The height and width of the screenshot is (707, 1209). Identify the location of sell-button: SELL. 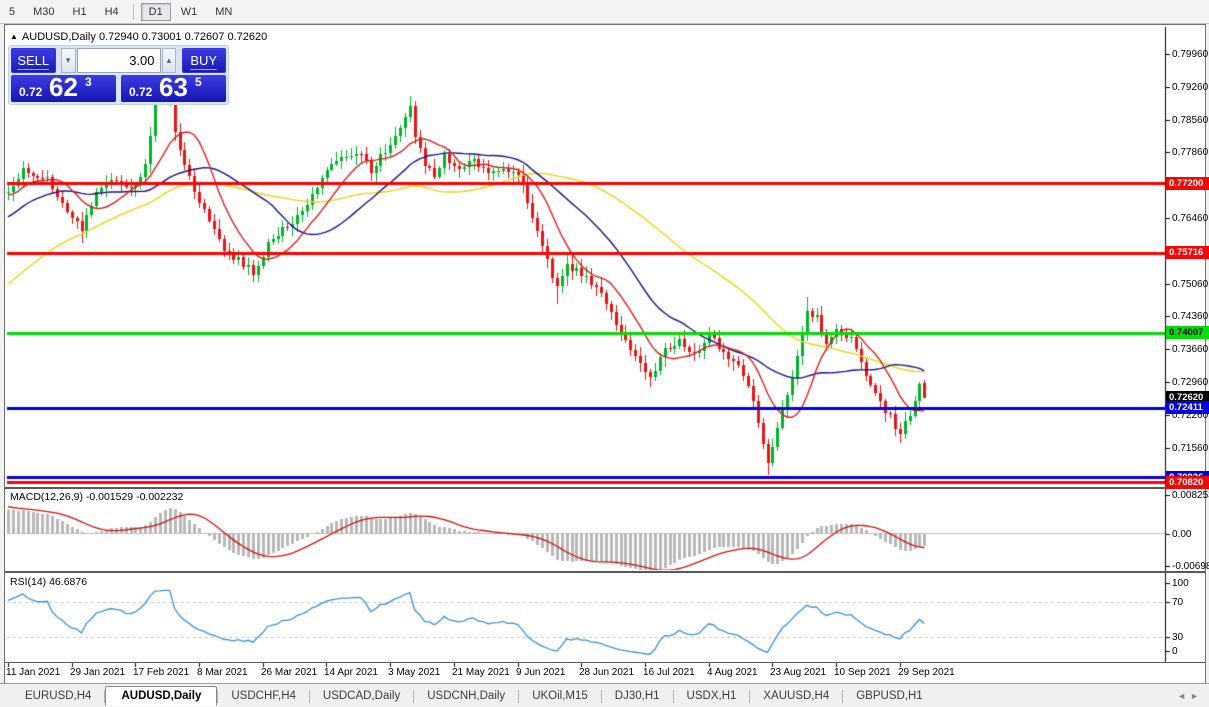
(33, 60).